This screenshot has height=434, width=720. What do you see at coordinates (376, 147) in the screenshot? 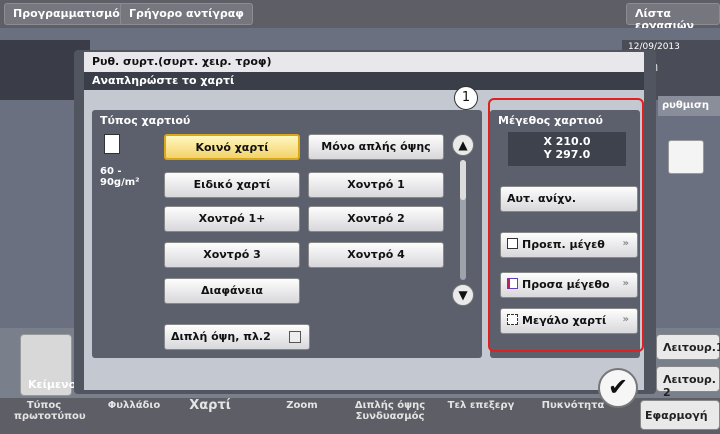
I see `paper-type-single-side: Μόνο απλής όψης` at bounding box center [376, 147].